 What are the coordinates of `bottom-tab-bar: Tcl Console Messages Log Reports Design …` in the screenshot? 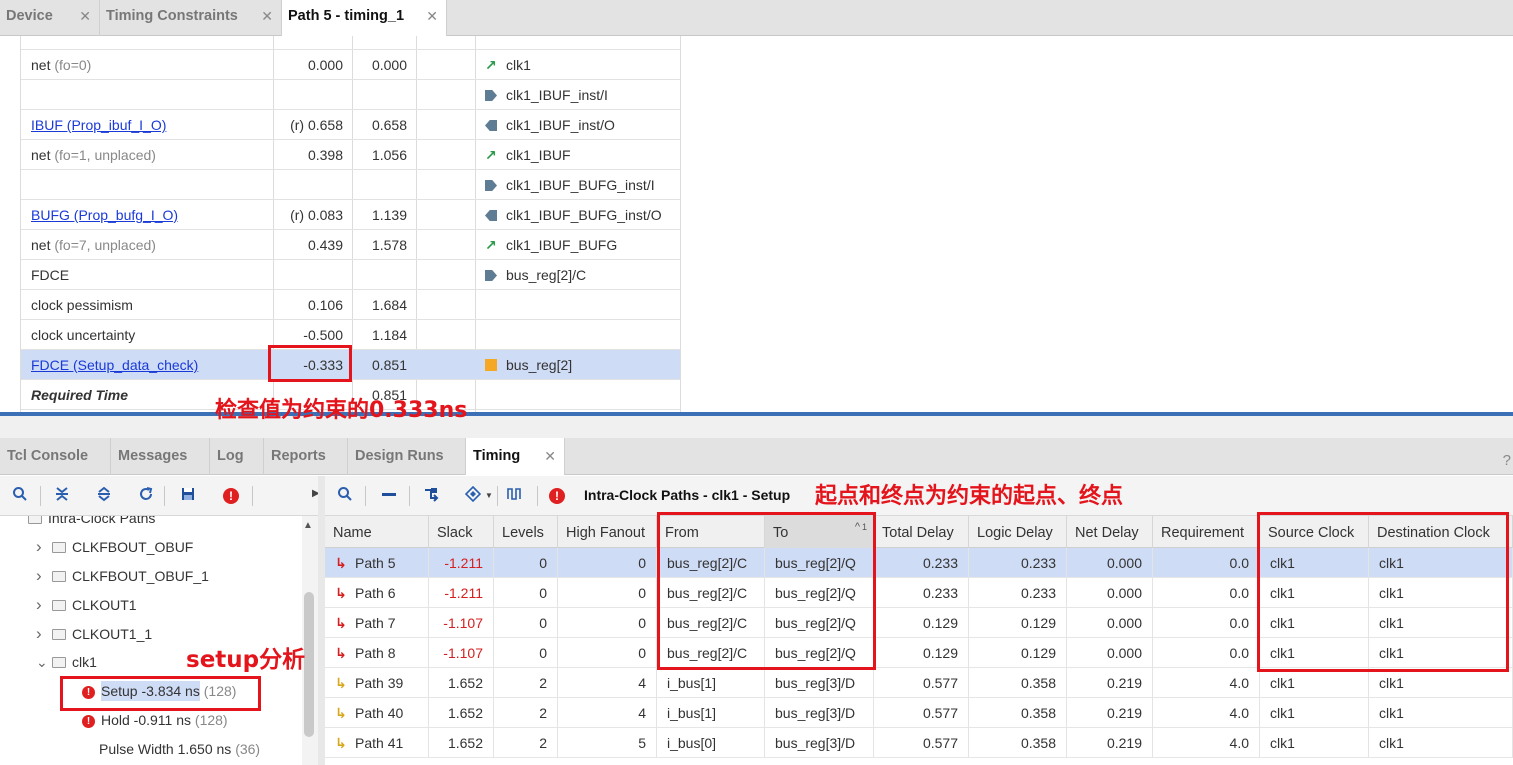 It's located at (756, 456).